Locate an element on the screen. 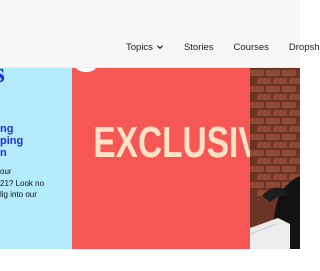 The height and width of the screenshot is (271, 320). card-description: our 21? Look no lig into our is located at coordinates (36, 183).